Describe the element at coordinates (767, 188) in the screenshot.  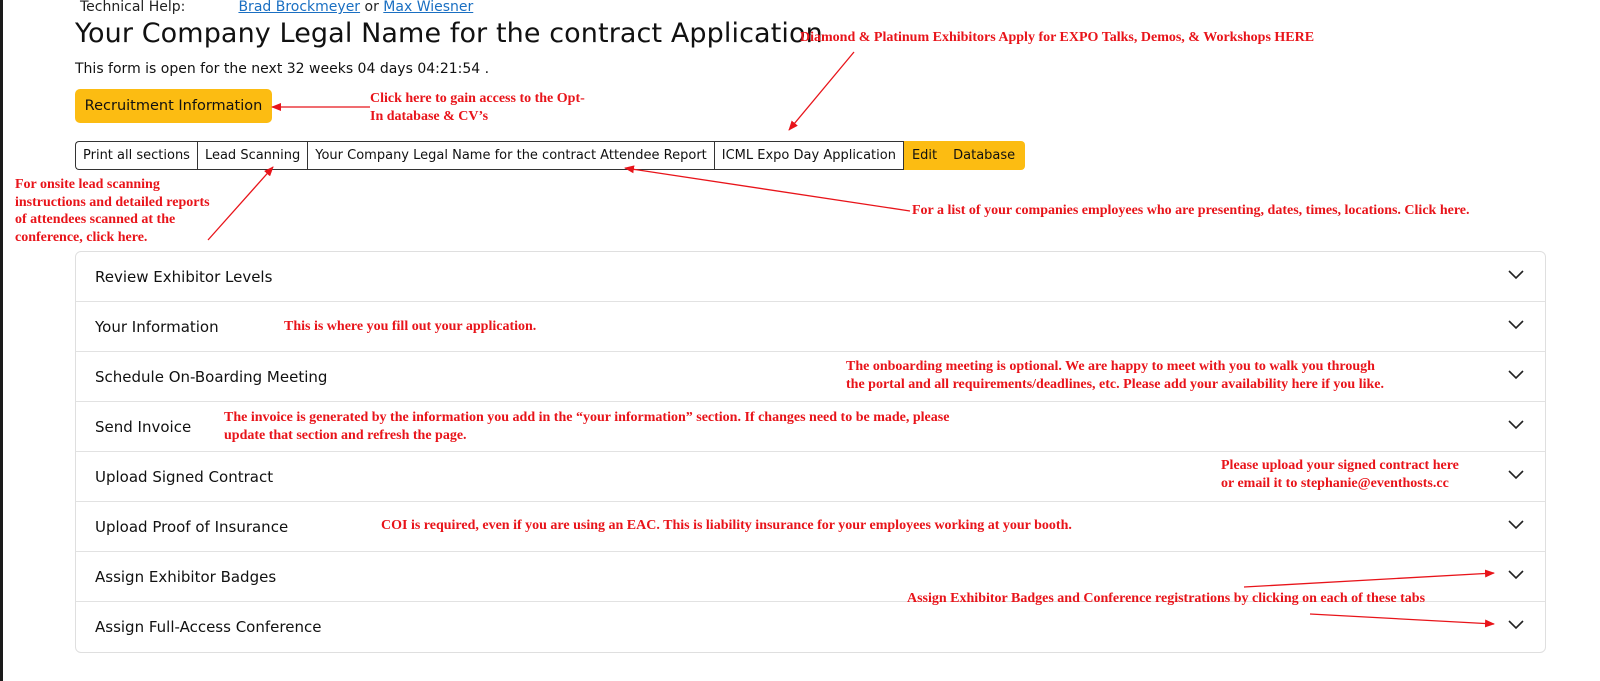
I see `arrow-attendee-report` at that location.